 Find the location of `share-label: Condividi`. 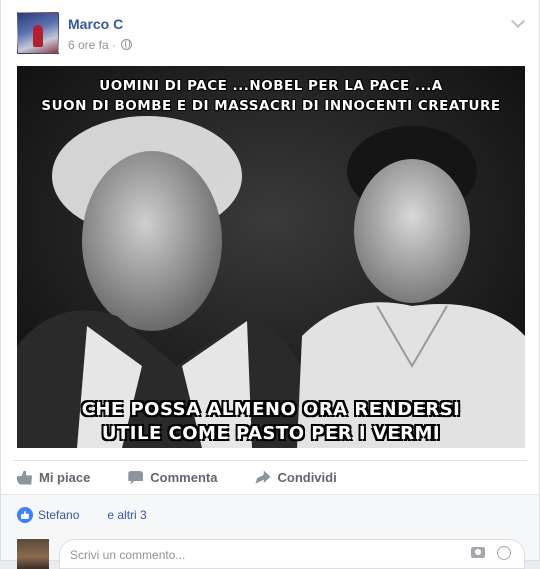

share-label: Condividi is located at coordinates (307, 477).